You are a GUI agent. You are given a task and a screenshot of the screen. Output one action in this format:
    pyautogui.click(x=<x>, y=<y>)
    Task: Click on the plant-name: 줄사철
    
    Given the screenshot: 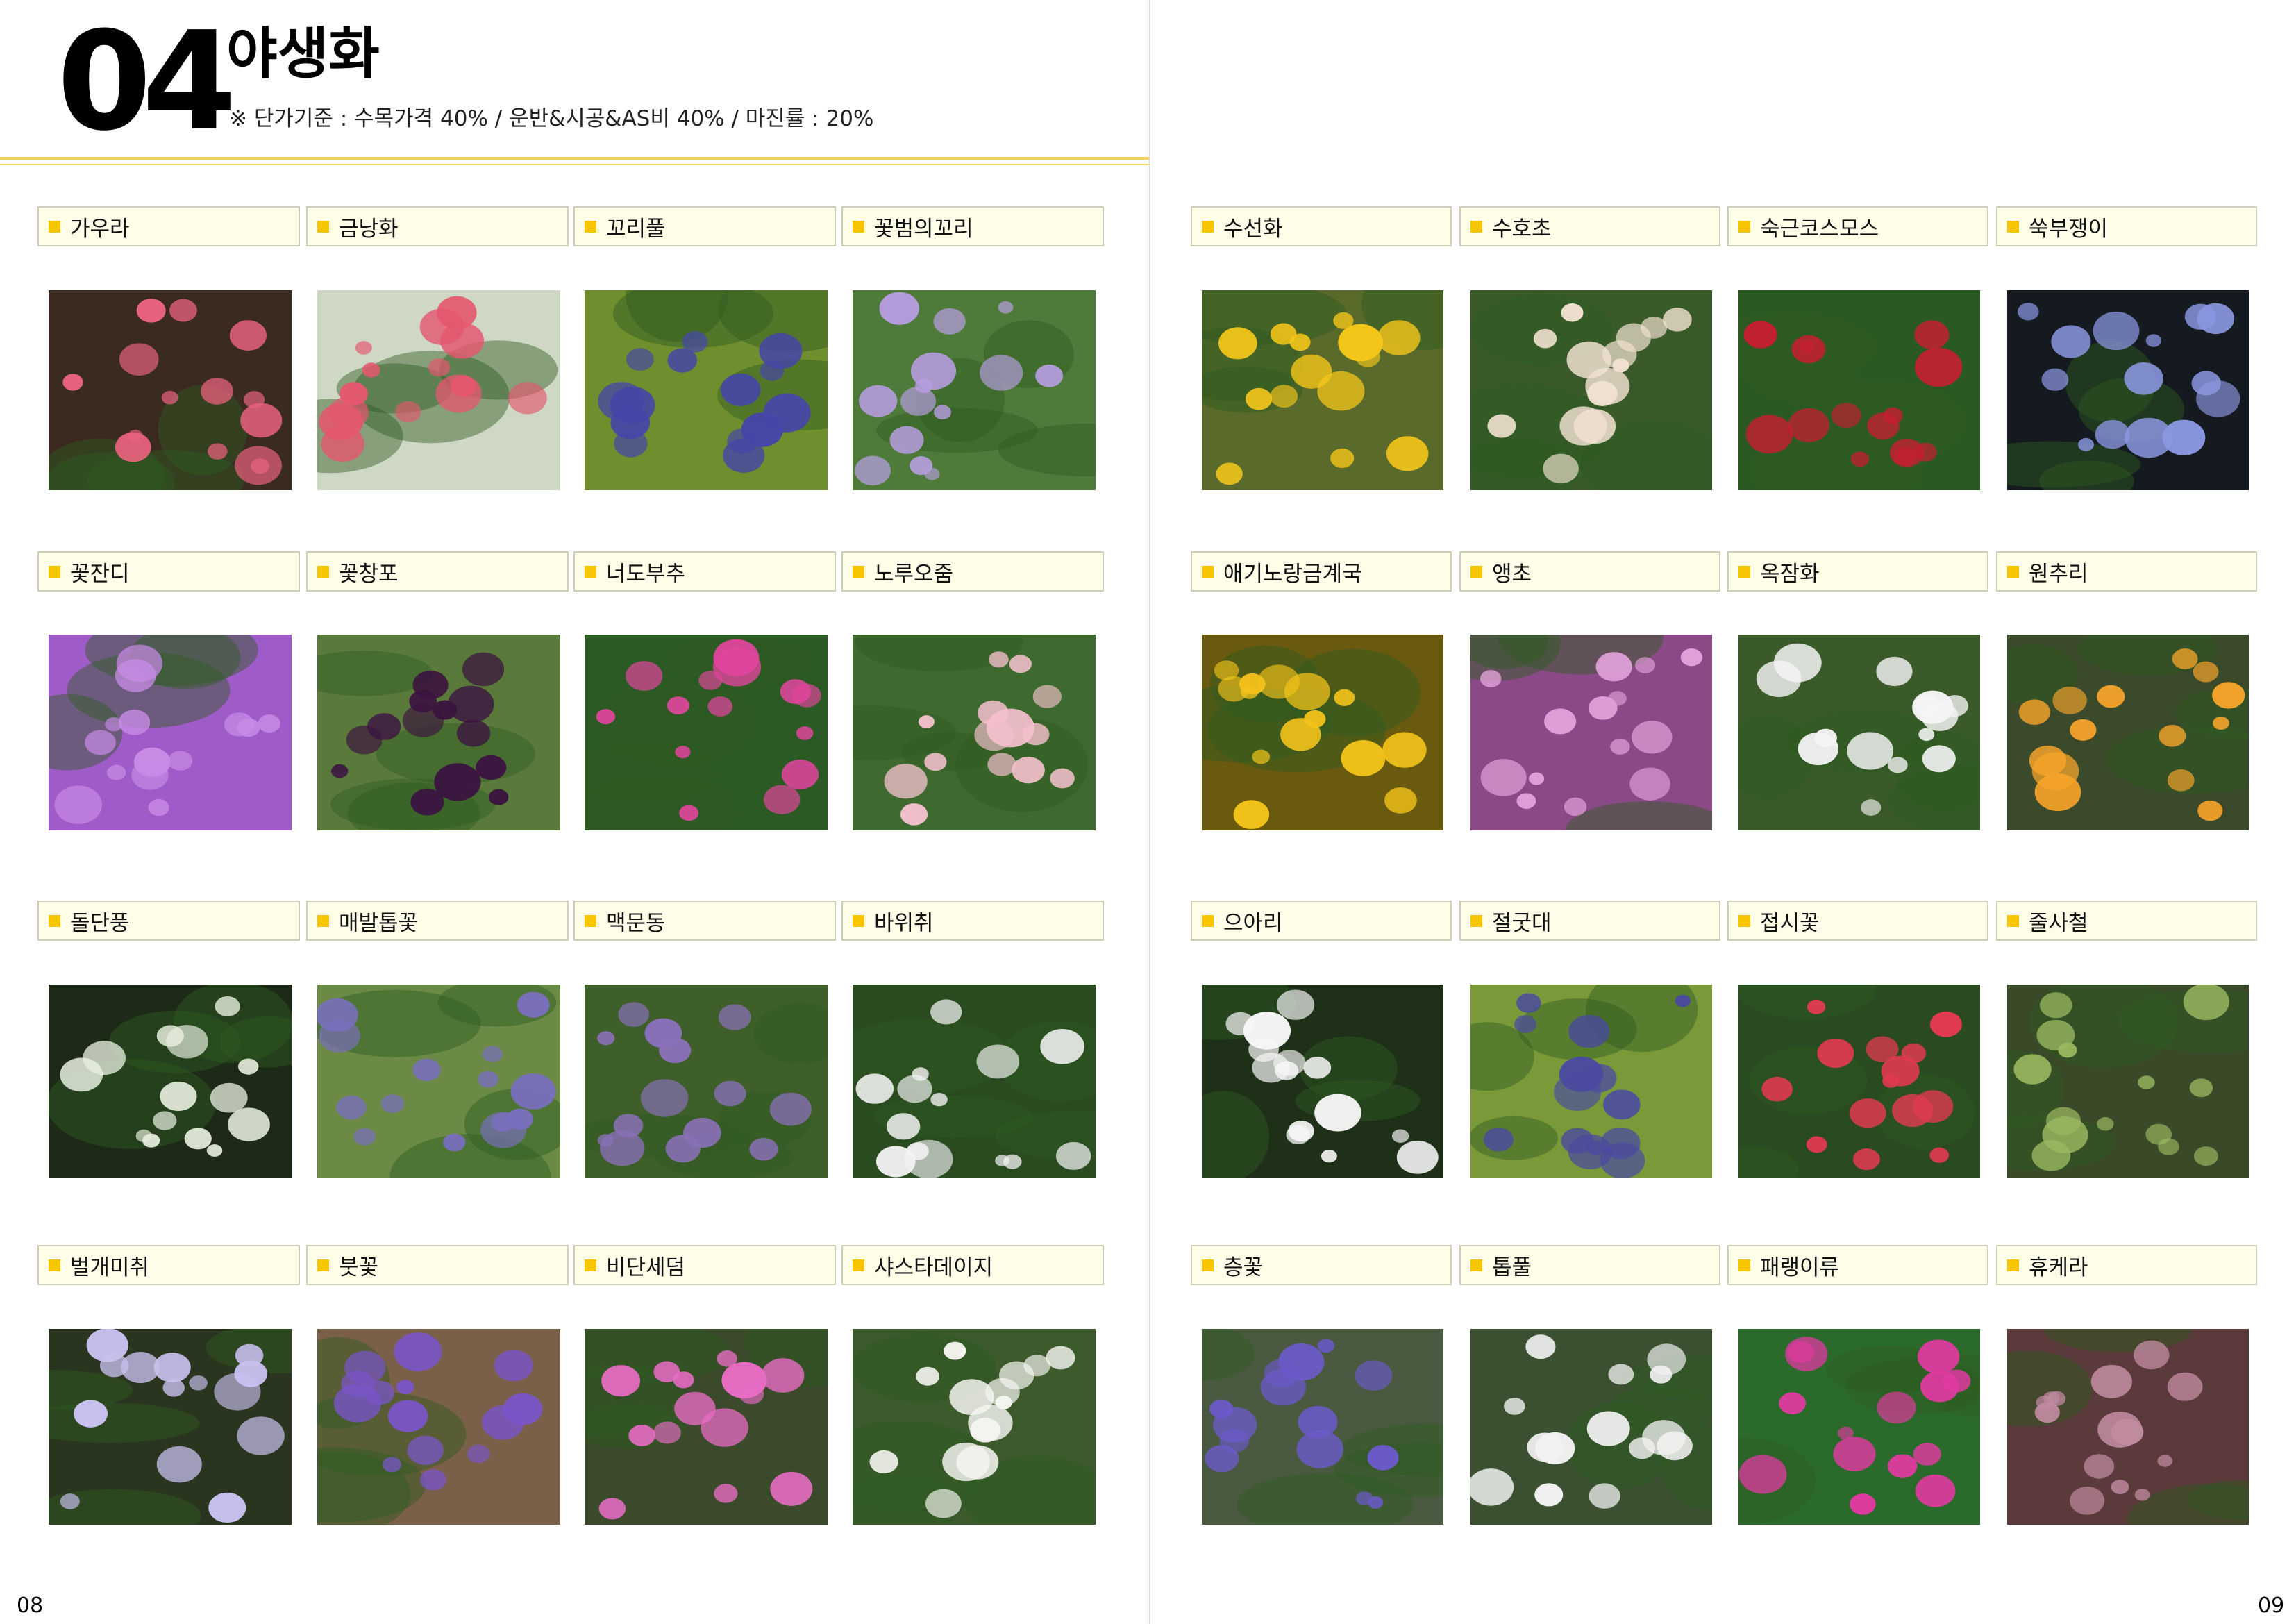 What is the action you would take?
    pyautogui.click(x=2058, y=923)
    